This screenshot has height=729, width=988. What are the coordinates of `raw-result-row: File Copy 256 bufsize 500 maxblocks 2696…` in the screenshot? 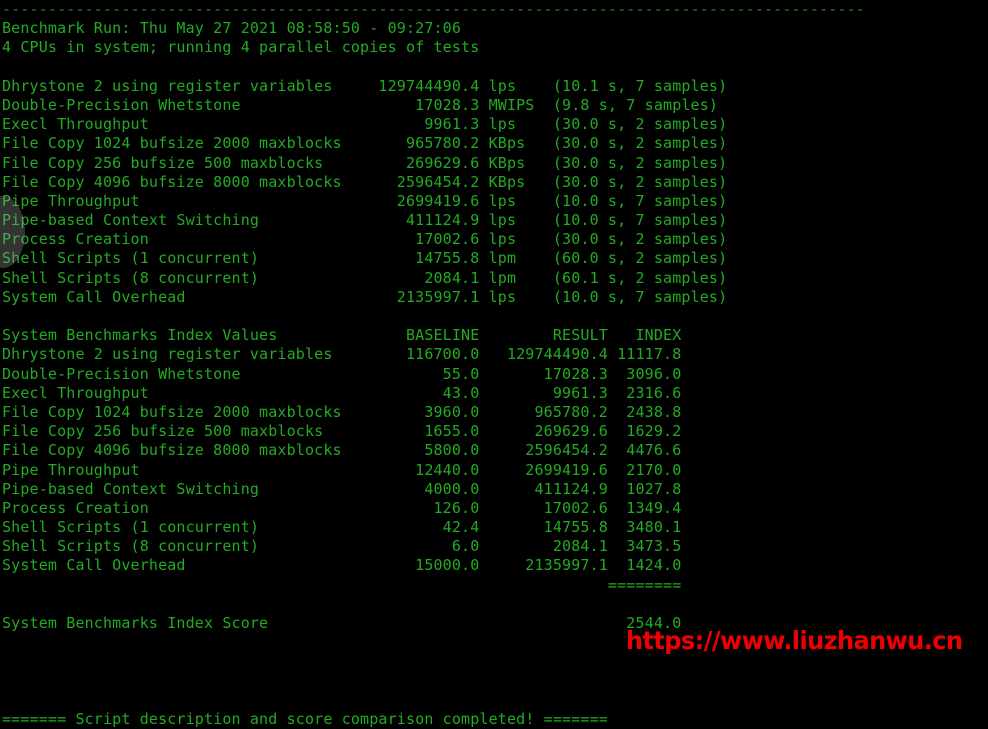 It's located at (365, 162).